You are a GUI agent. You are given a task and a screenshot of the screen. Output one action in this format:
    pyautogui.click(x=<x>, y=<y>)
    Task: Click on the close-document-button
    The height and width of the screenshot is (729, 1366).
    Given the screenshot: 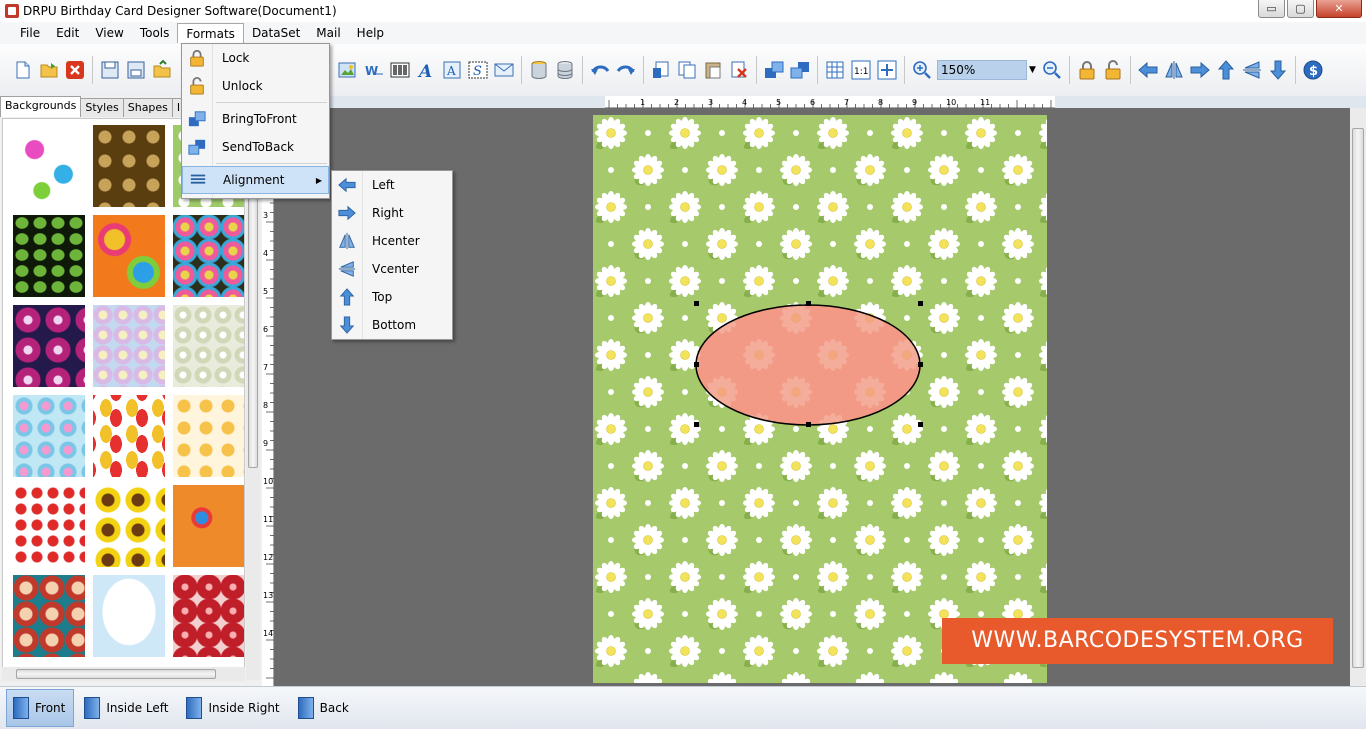 What is the action you would take?
    pyautogui.click(x=75, y=70)
    